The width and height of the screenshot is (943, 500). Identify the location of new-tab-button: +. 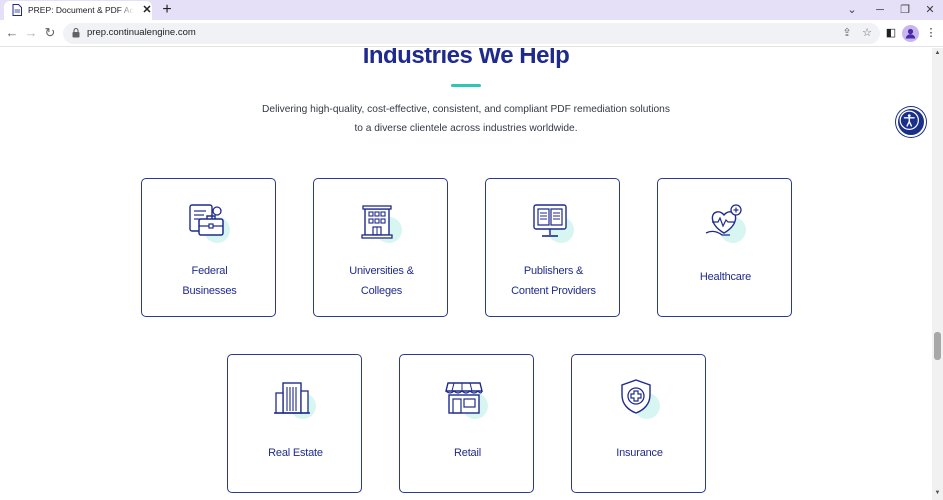
(167, 10).